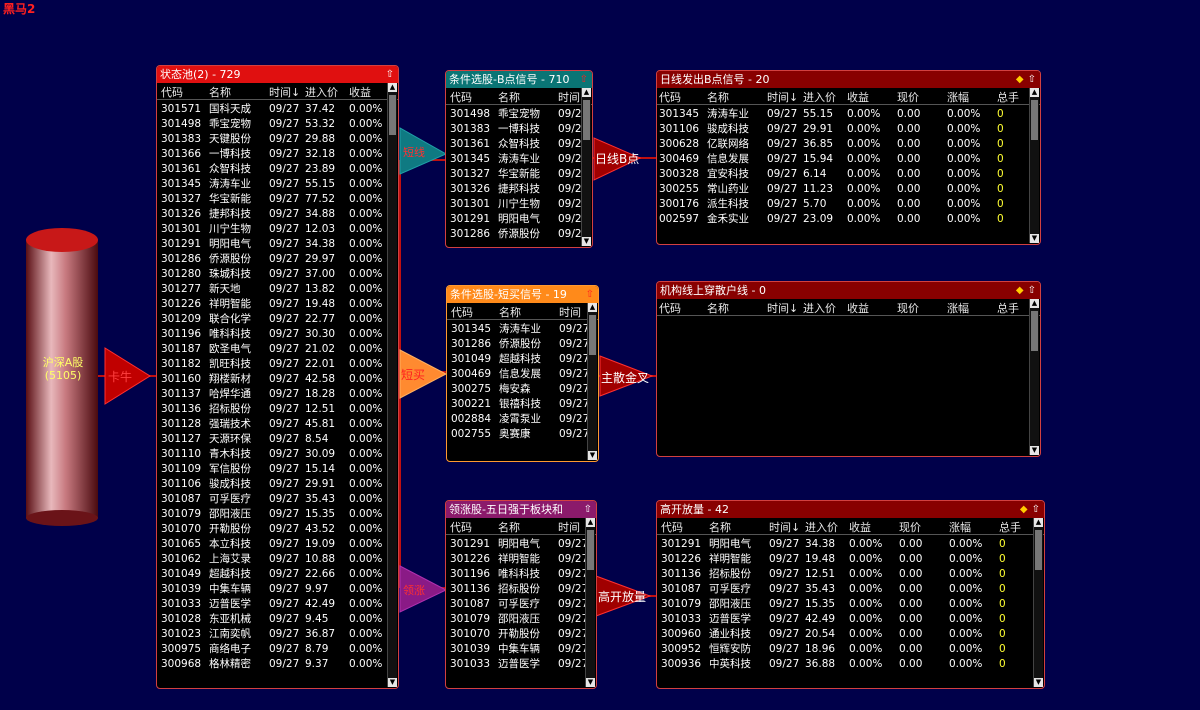  I want to click on table-row: 301070 开勒股份 09/27 43.52 0.00%, so click(277, 529).